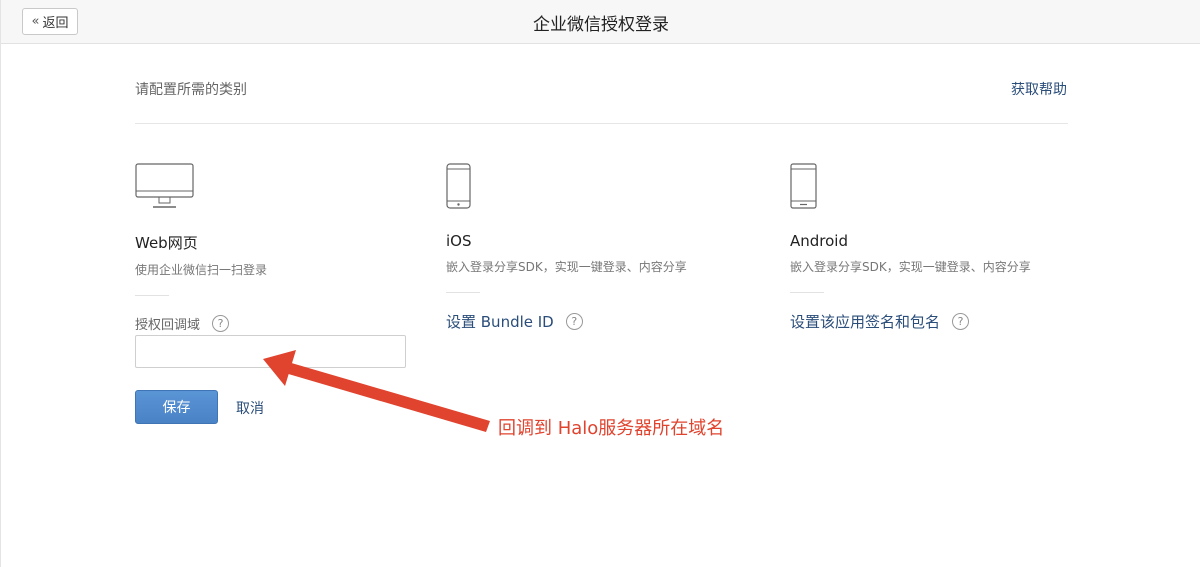  What do you see at coordinates (176, 407) in the screenshot?
I see `save-button: 保存` at bounding box center [176, 407].